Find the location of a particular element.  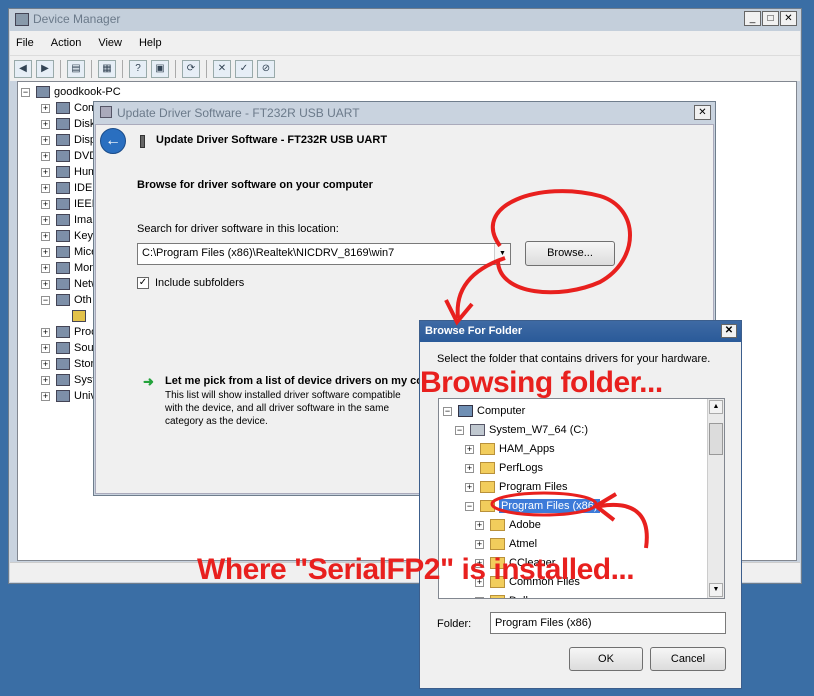

folder-input: Program Files (x86) is located at coordinates (608, 623).